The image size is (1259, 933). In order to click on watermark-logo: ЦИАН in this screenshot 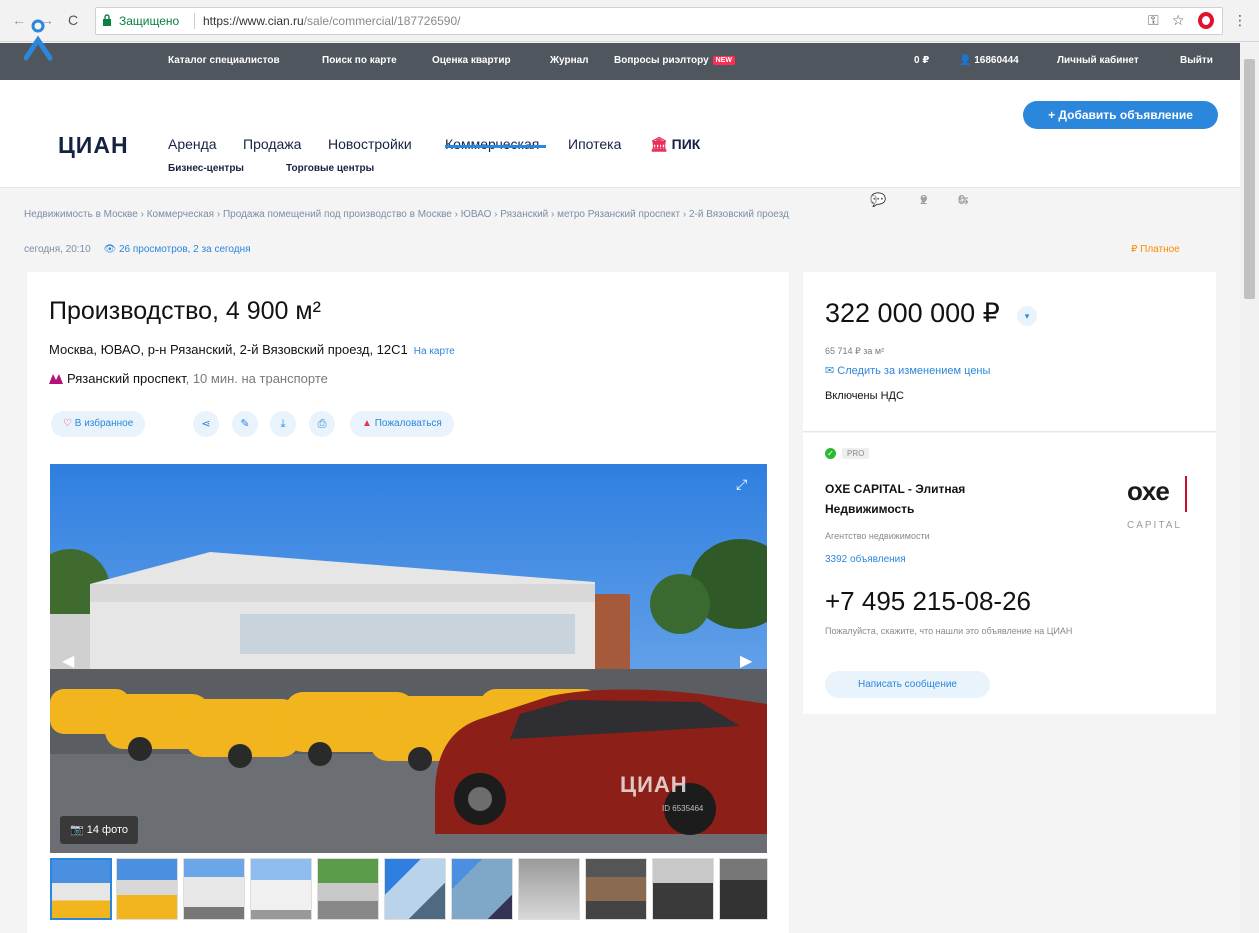, I will do `click(654, 784)`.